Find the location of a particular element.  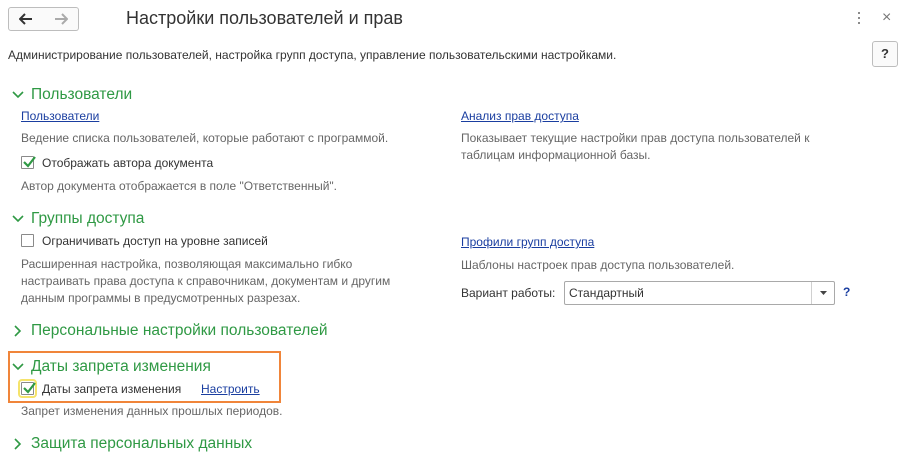

section-data-protection-header: Защита персональных данных is located at coordinates (132, 444).